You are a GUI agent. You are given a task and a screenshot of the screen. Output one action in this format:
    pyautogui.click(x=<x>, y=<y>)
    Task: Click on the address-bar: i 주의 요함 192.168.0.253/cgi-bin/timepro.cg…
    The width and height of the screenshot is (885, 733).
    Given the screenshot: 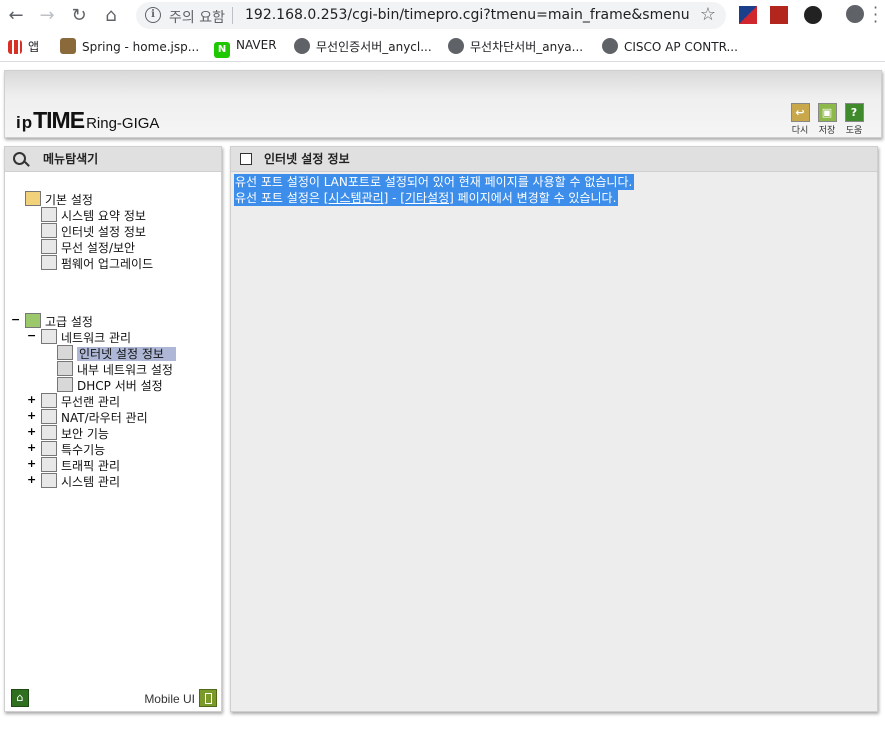 What is the action you would take?
    pyautogui.click(x=431, y=15)
    